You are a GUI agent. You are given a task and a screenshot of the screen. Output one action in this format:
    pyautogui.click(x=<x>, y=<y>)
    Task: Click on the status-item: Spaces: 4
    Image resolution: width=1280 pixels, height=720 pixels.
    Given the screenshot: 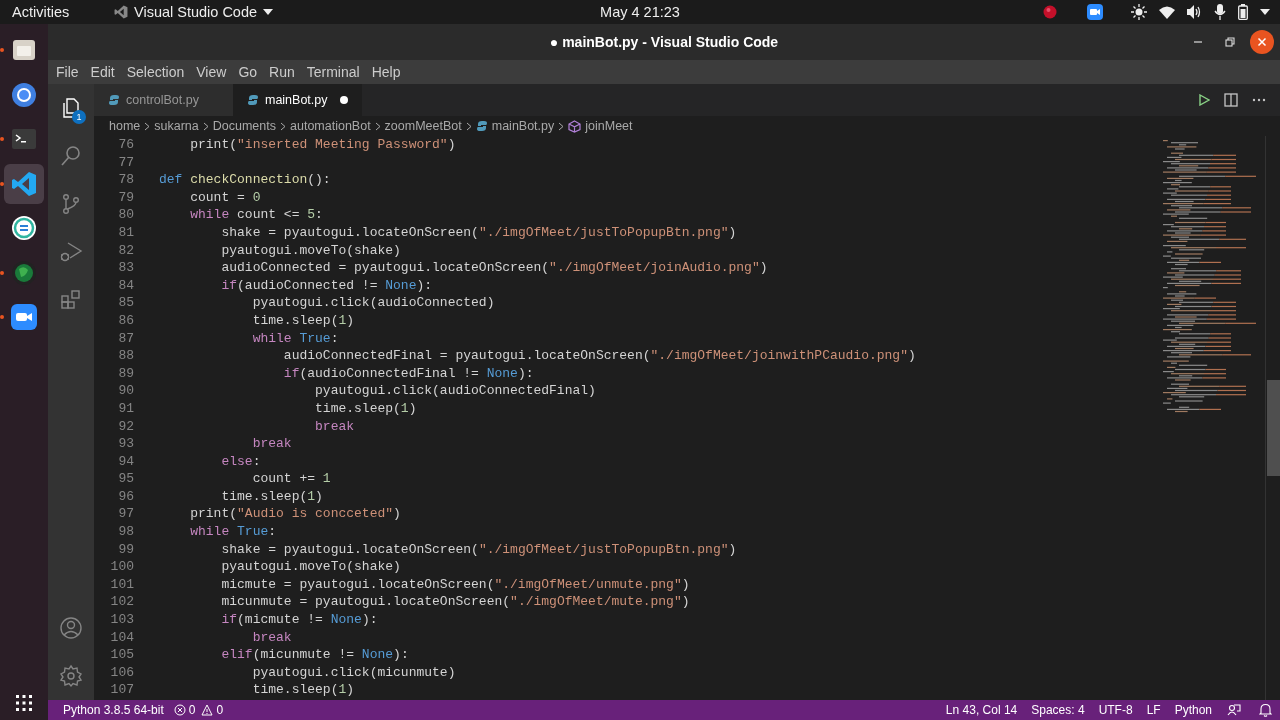 What is the action you would take?
    pyautogui.click(x=1058, y=710)
    